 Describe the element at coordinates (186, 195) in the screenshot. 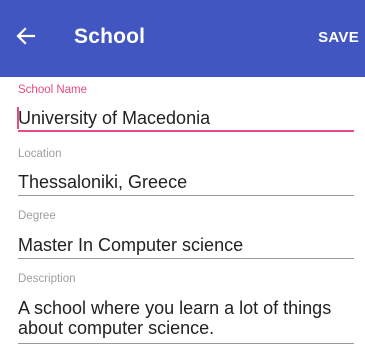

I see `location-underline` at that location.